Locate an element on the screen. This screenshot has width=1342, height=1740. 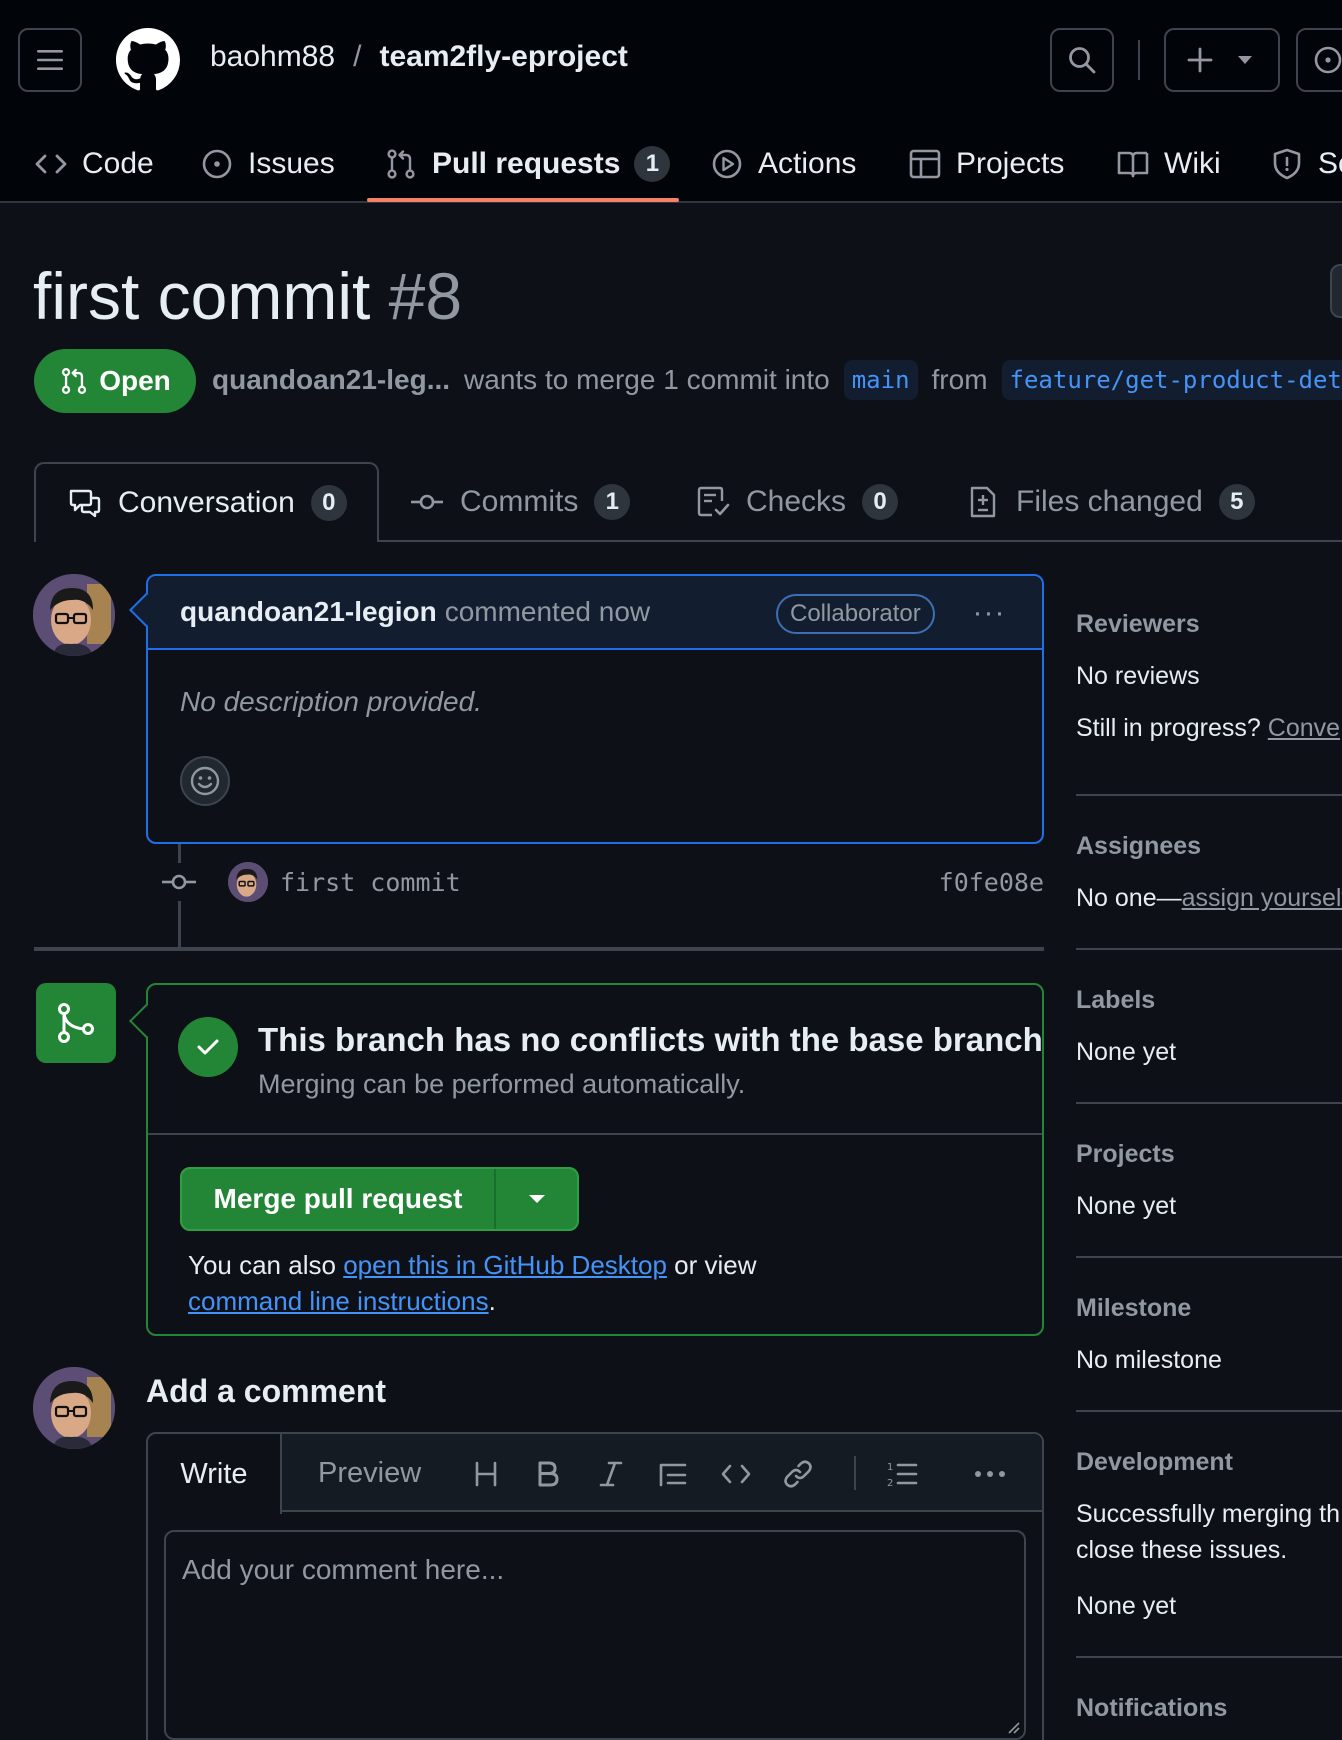
labels-heading: Labels is located at coordinates (1115, 1000).